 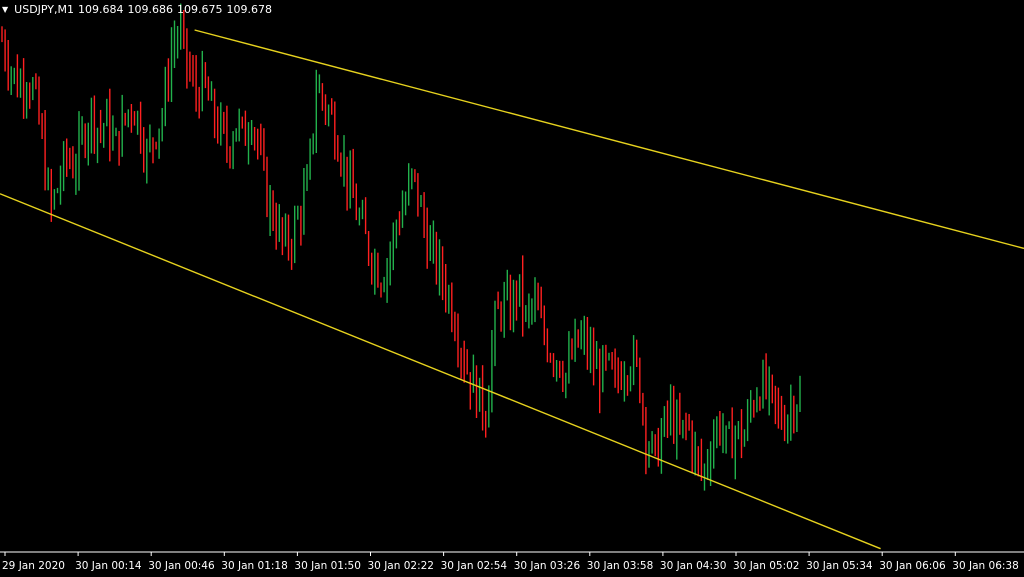 I want to click on symbol-timeframe: USDJPY,M1, so click(x=44, y=9).